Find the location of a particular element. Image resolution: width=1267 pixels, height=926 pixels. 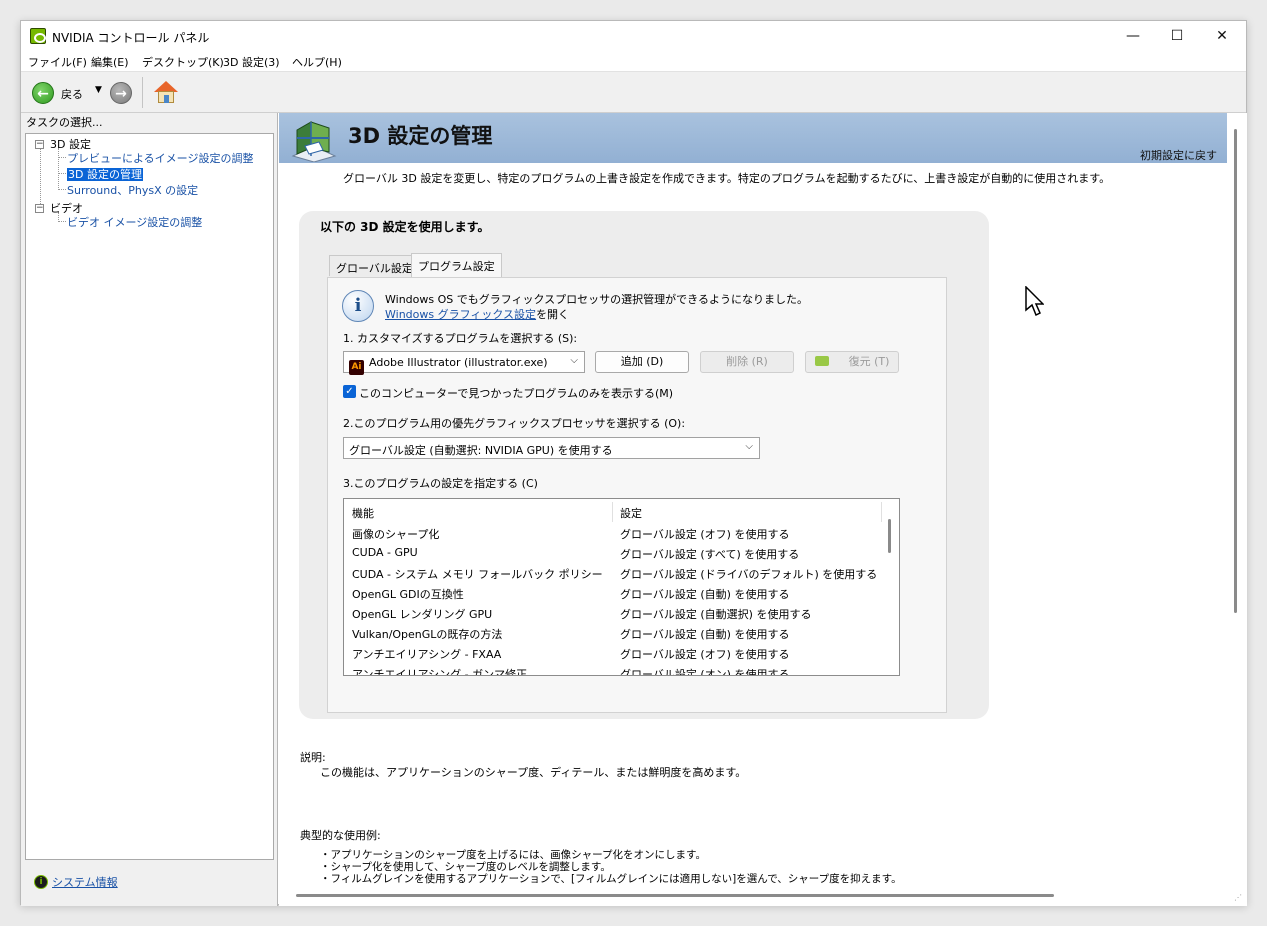

tree-toggle-3d: − is located at coordinates (39, 144).